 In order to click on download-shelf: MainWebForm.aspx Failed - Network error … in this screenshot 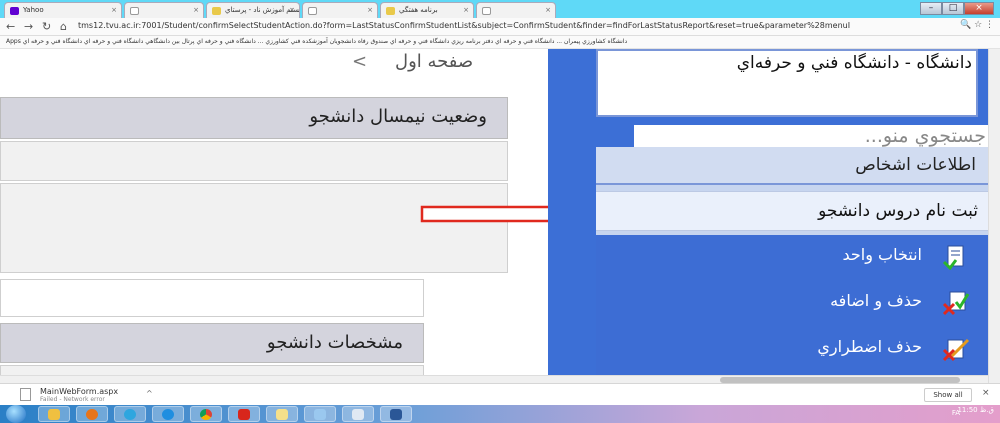, I will do `click(500, 394)`.